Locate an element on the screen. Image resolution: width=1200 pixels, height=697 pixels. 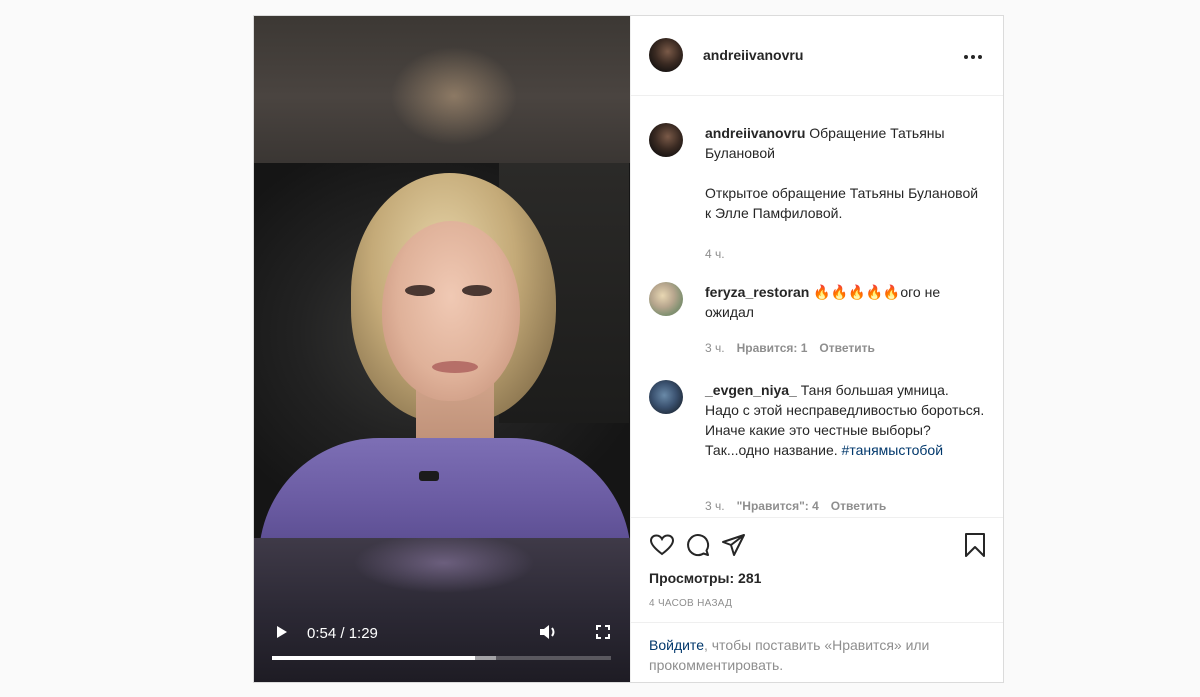
save-button is located at coordinates (975, 545).